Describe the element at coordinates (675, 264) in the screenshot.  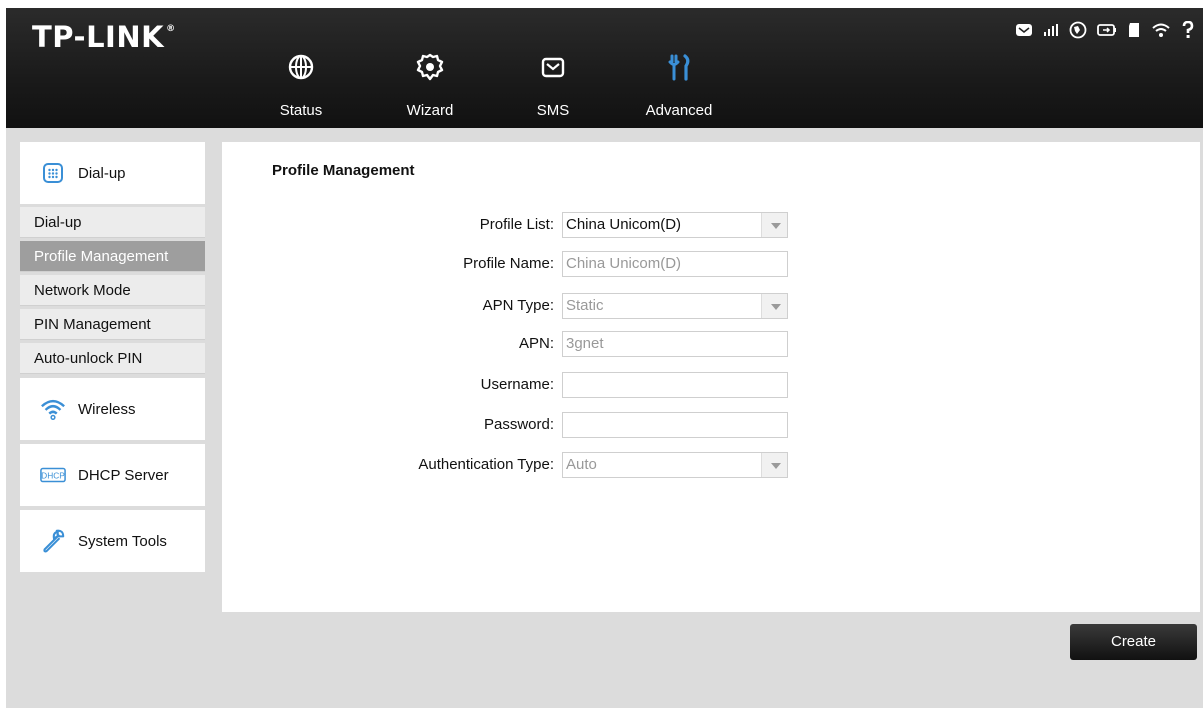
I see `profile-name-input: China Unicom(D)` at that location.